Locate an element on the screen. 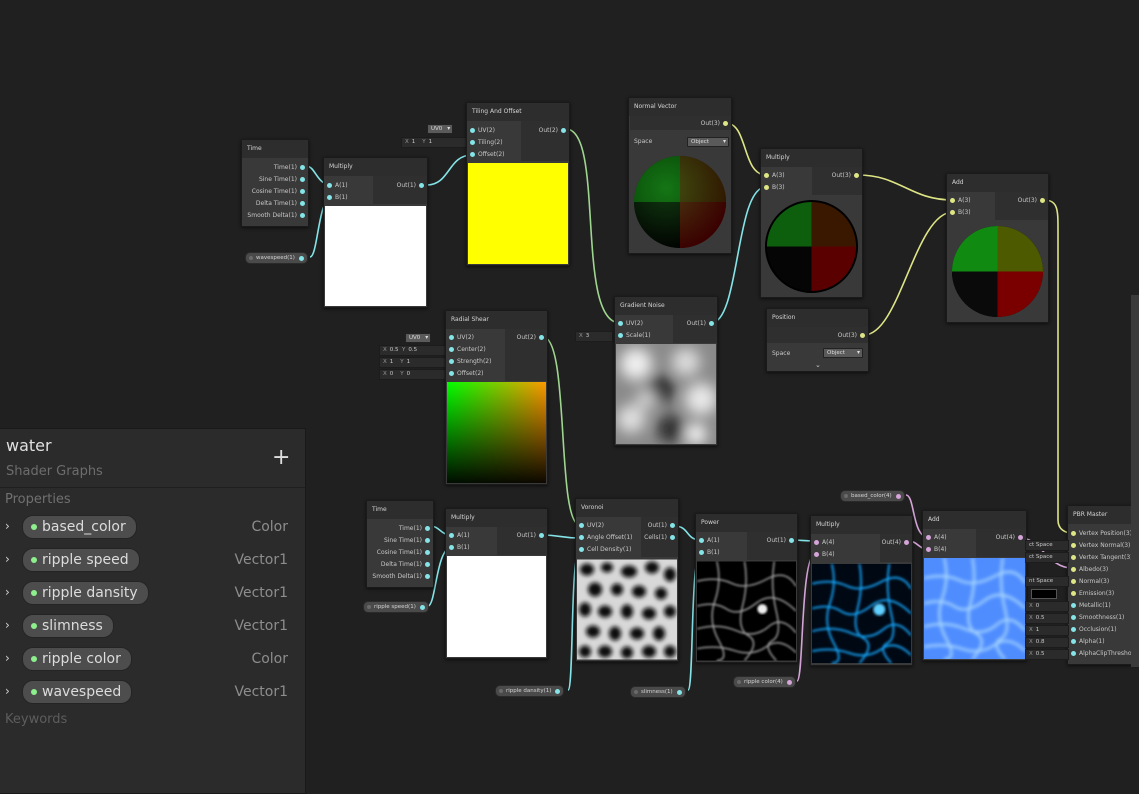  out-port: Cosine Time(1) is located at coordinates (405, 553).